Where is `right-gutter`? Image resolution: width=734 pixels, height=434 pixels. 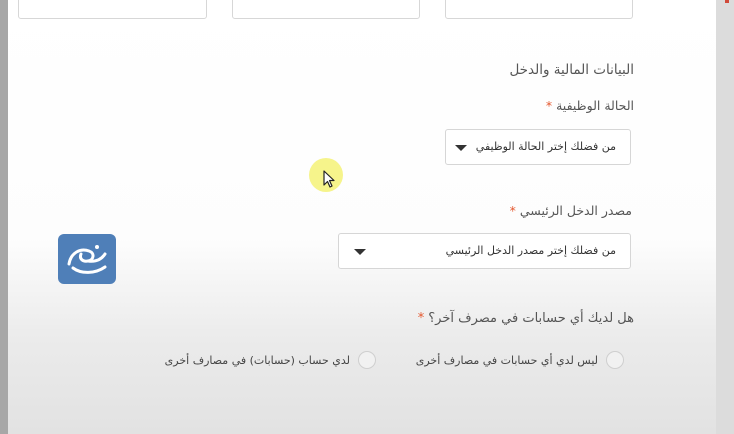 right-gutter is located at coordinates (725, 217).